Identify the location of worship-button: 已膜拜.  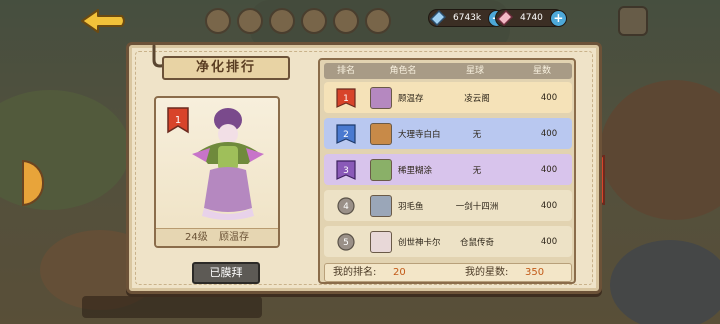
(226, 273).